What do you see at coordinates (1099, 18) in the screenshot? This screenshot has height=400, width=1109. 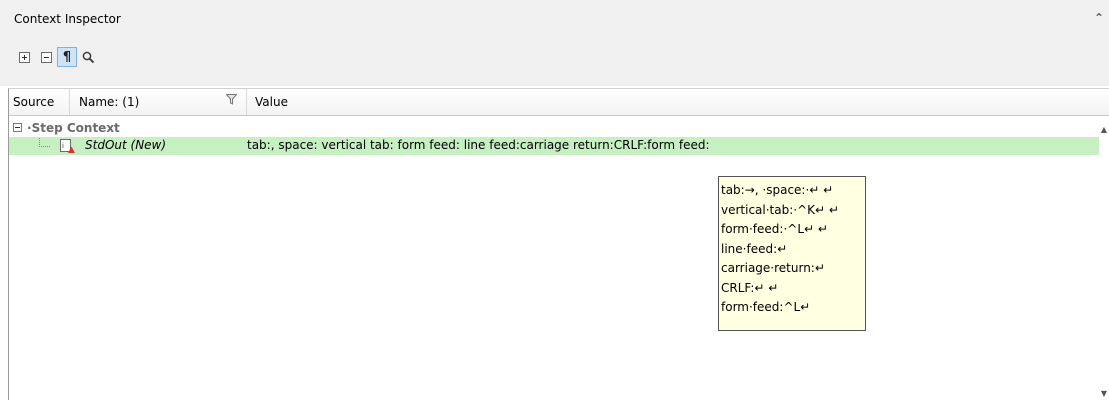 I see `collapse-panel-icon: ⌃` at bounding box center [1099, 18].